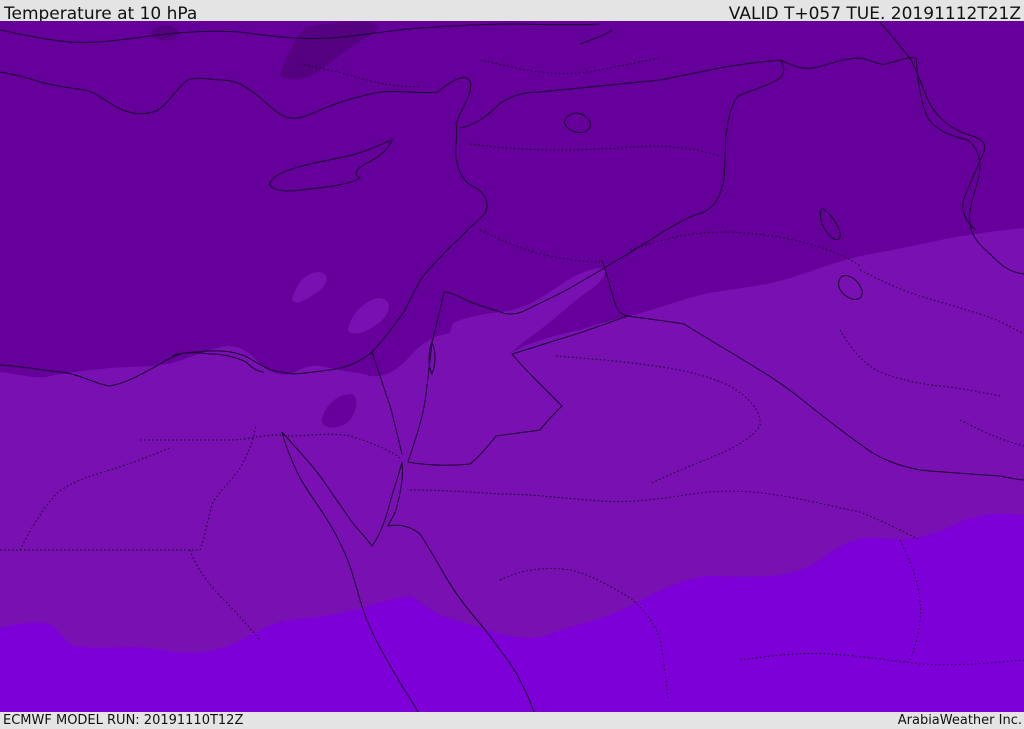 The image size is (1024, 729). What do you see at coordinates (959, 720) in the screenshot?
I see `credit-label: ArabiaWeather Inc.` at bounding box center [959, 720].